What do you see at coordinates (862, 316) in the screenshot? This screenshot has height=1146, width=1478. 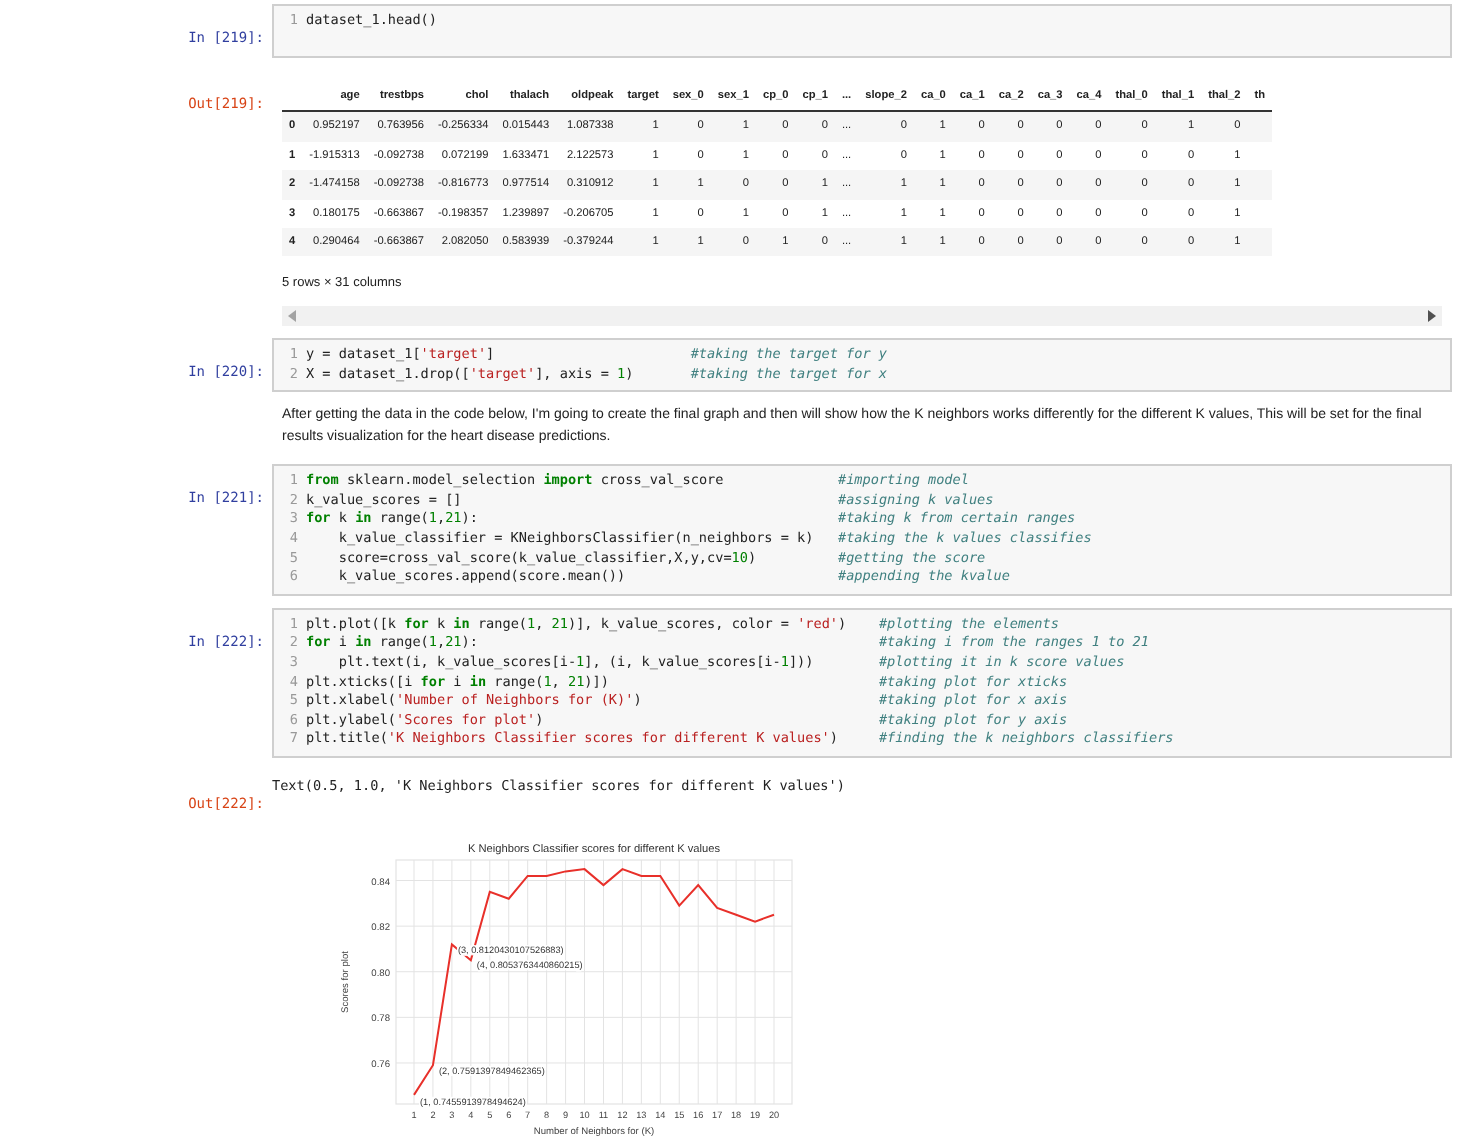 I see `horizontal-scrollbar` at bounding box center [862, 316].